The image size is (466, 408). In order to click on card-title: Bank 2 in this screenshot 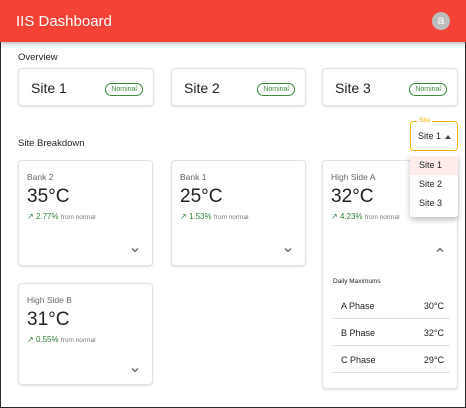, I will do `click(40, 177)`.